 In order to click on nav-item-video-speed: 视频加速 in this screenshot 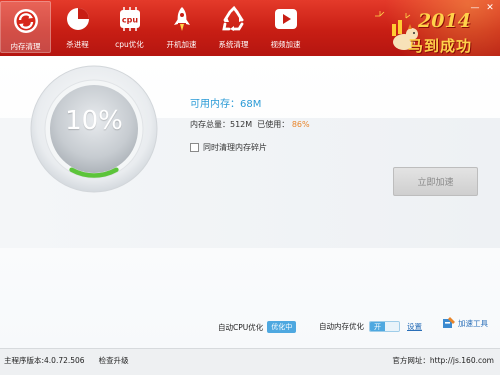, I will do `click(285, 27)`.